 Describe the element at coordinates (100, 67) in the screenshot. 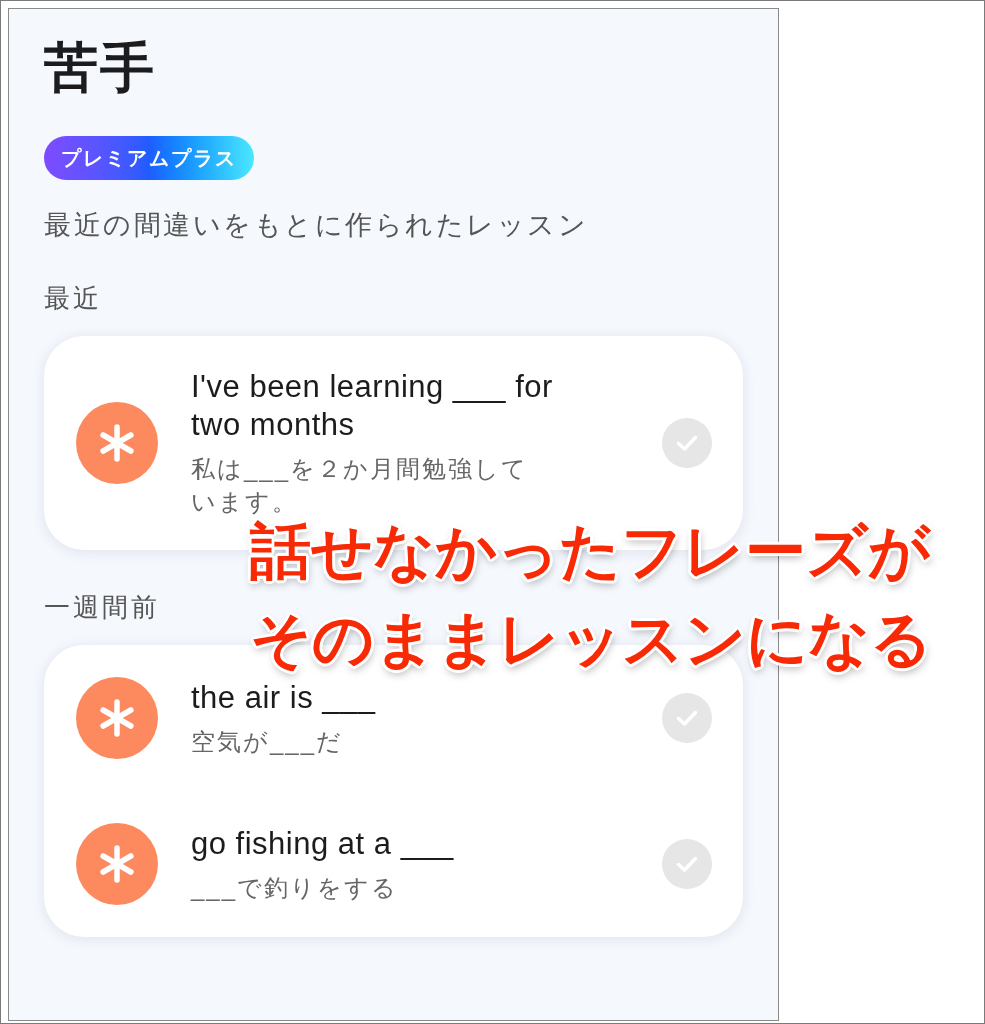

I see `page-title: 苦手` at that location.